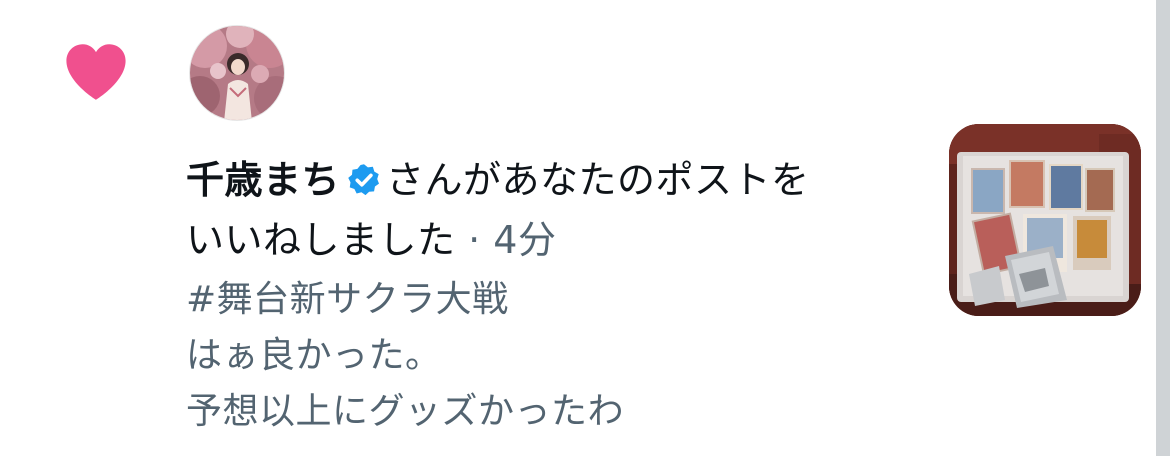 Image resolution: width=1170 pixels, height=456 pixels. What do you see at coordinates (364, 180) in the screenshot?
I see `verified-badge-icon` at bounding box center [364, 180].